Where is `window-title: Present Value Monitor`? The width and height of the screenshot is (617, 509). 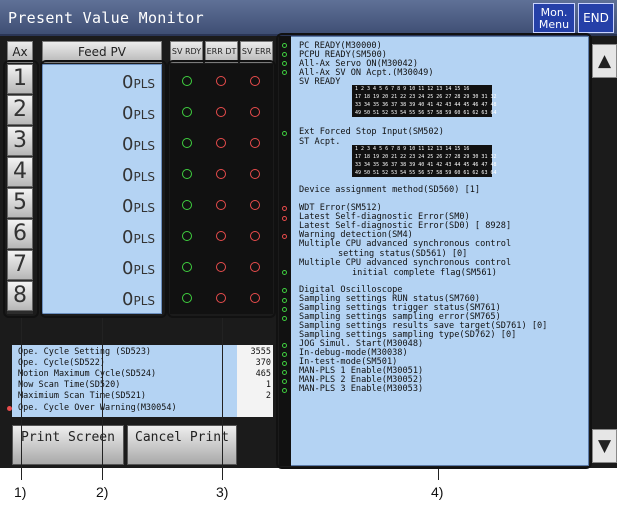 window-title: Present Value Monitor is located at coordinates (106, 18).